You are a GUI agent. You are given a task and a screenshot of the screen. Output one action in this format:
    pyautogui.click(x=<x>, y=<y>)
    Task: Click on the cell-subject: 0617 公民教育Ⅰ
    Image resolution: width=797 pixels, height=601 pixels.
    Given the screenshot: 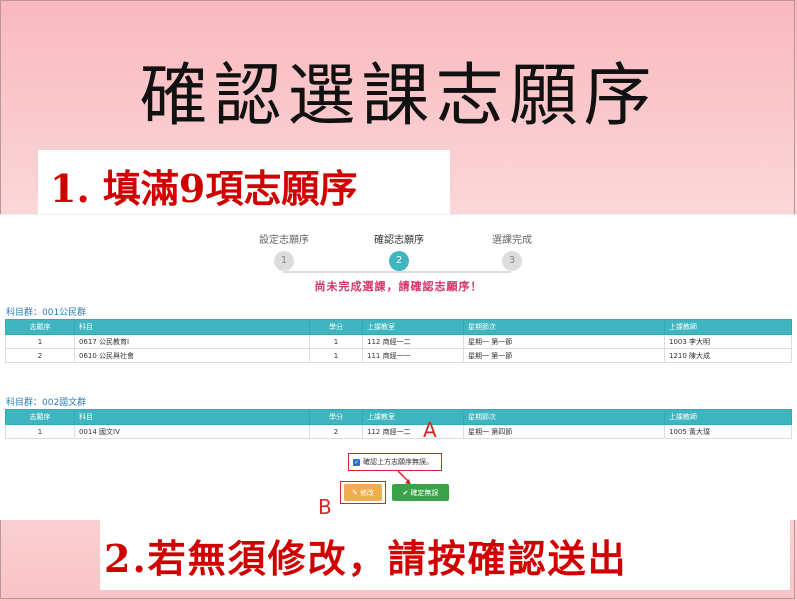 What is the action you would take?
    pyautogui.click(x=192, y=341)
    